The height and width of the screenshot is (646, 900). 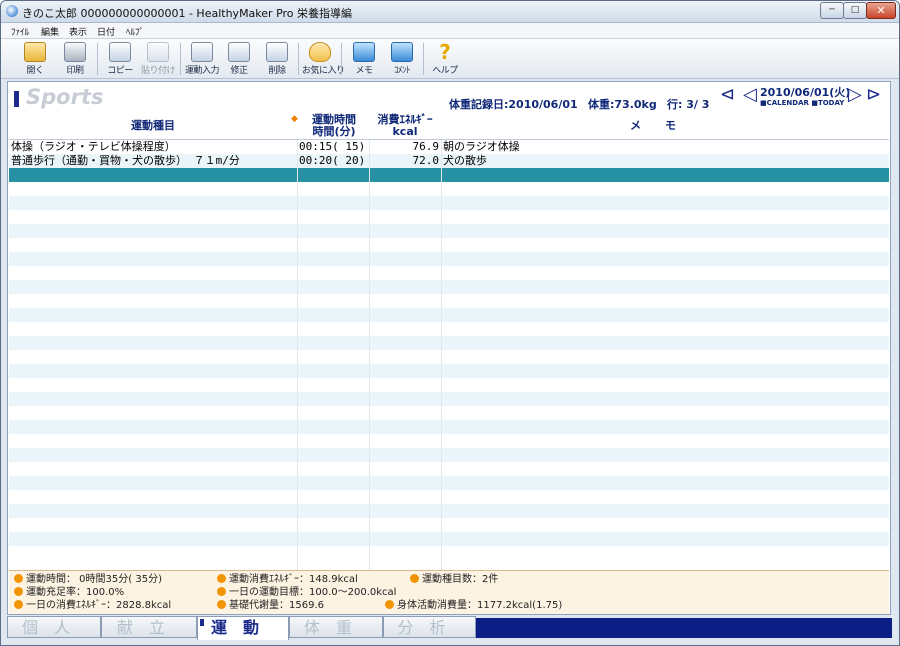 I want to click on edit-button: 修正, so click(x=239, y=59).